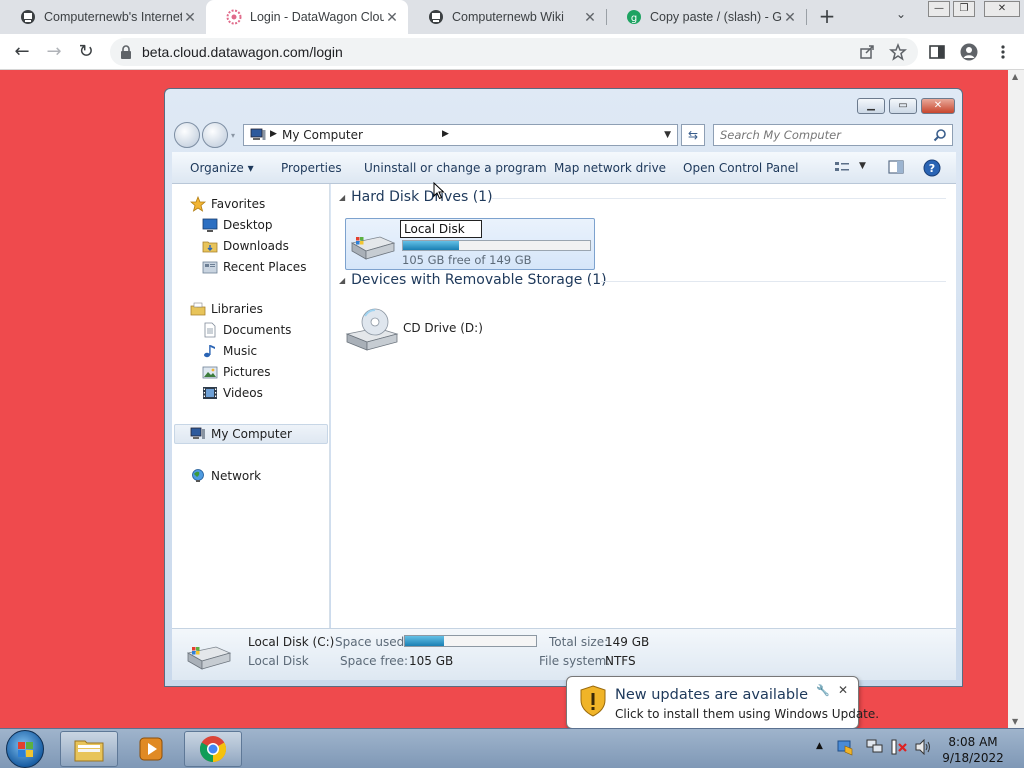 The height and width of the screenshot is (768, 1024). What do you see at coordinates (899, 748) in the screenshot?
I see `action-center-tray-icon` at bounding box center [899, 748].